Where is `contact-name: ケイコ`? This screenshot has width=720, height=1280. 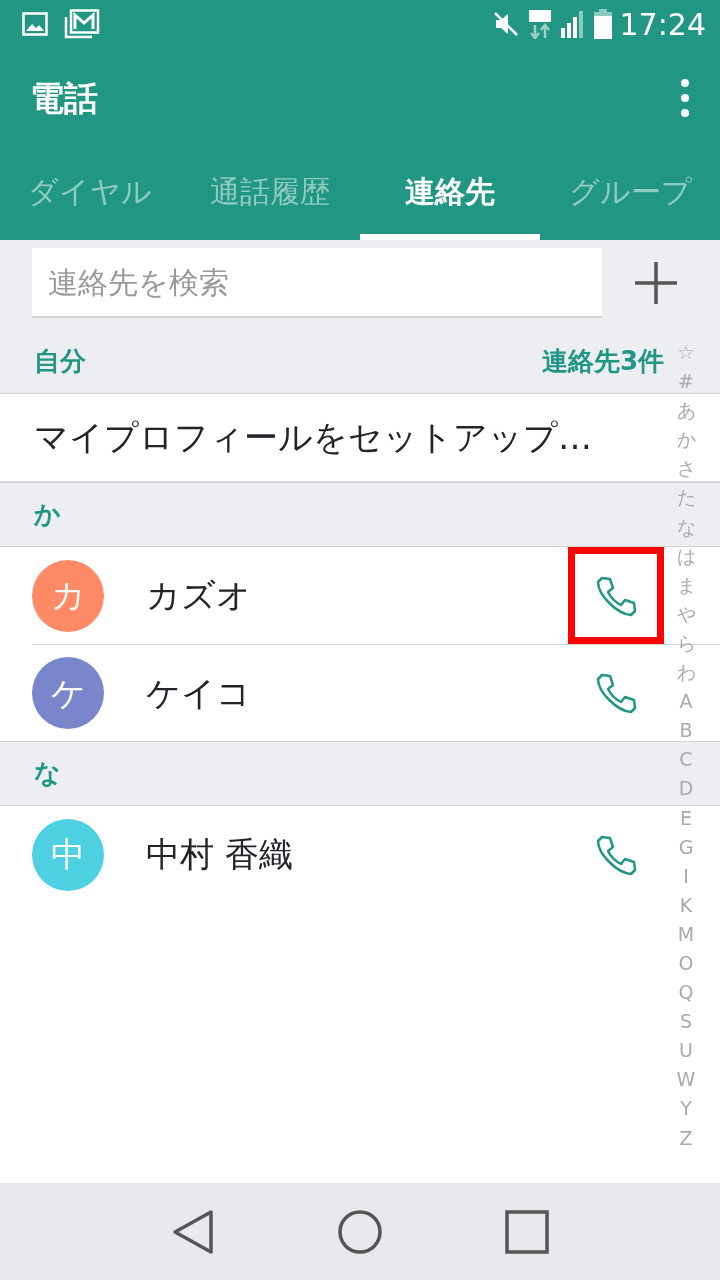
contact-name: ケイコ is located at coordinates (199, 693).